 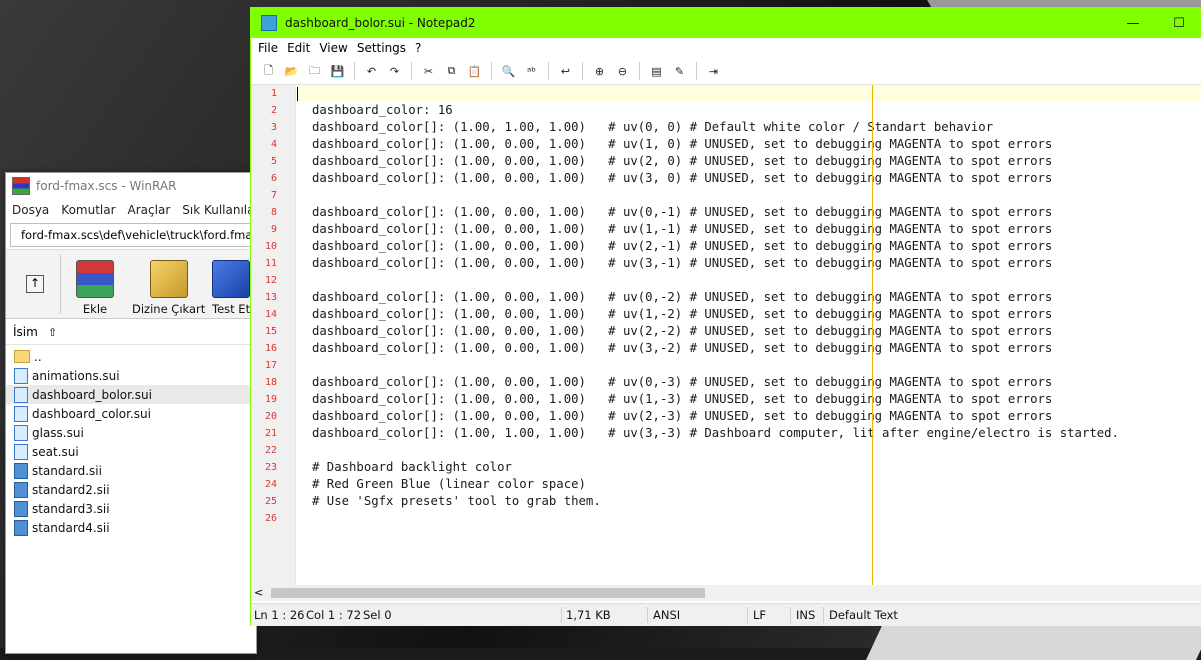 I want to click on scroll-left-icon: <, so click(x=258, y=593).